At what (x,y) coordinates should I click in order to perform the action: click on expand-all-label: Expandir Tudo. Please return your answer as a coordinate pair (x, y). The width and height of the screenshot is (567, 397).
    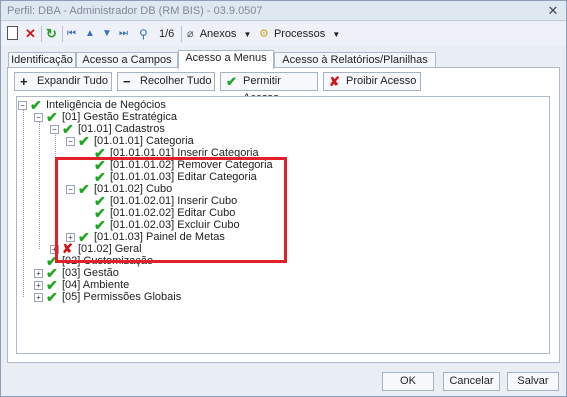
    Looking at the image, I should click on (72, 81).